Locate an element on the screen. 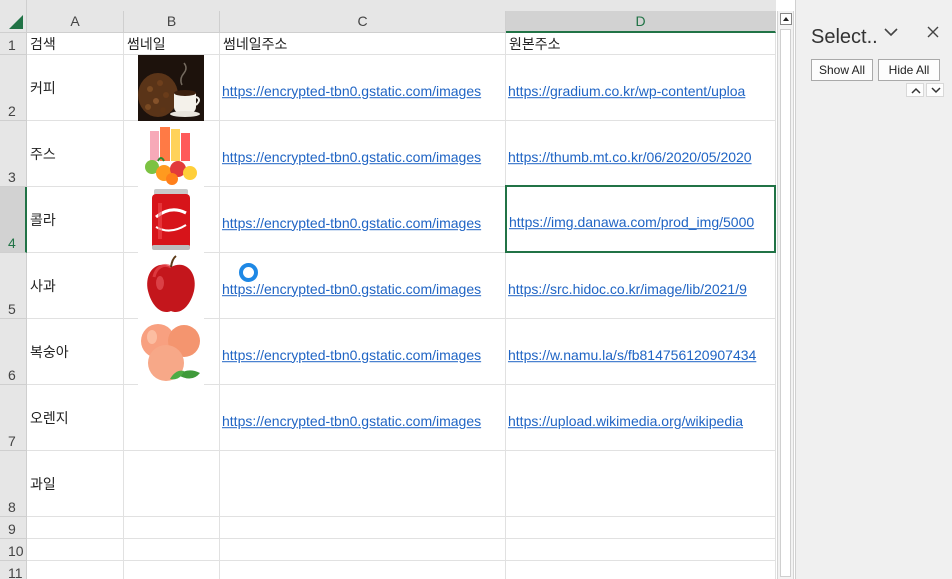 This screenshot has height=579, width=952. scrollbar-thumb is located at coordinates (785, 303).